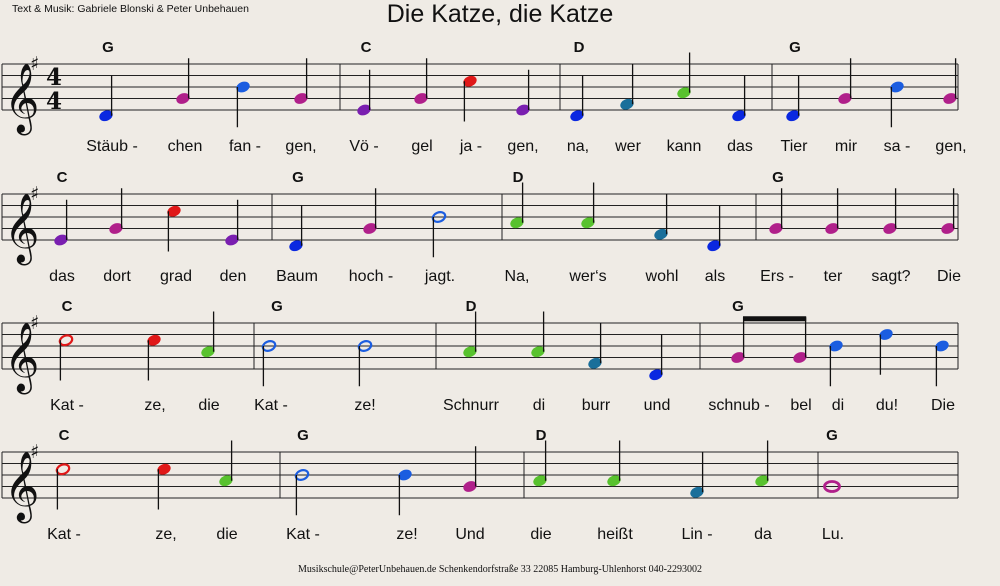 This screenshot has height=586, width=1000. Describe the element at coordinates (833, 534) in the screenshot. I see `lyric-syllable: Lu.` at that location.